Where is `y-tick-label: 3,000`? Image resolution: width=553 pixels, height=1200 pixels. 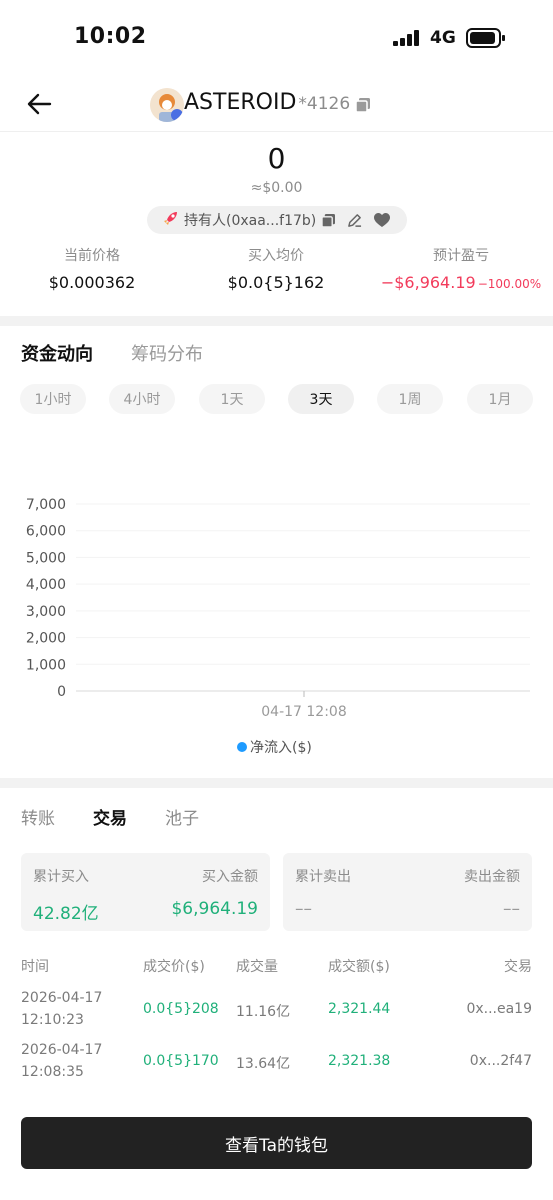
y-tick-label: 3,000 is located at coordinates (46, 612).